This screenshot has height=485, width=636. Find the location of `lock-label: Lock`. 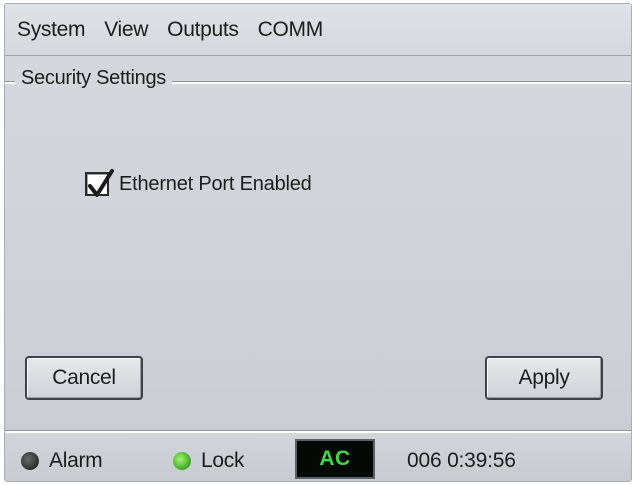

lock-label: Lock is located at coordinates (223, 460).